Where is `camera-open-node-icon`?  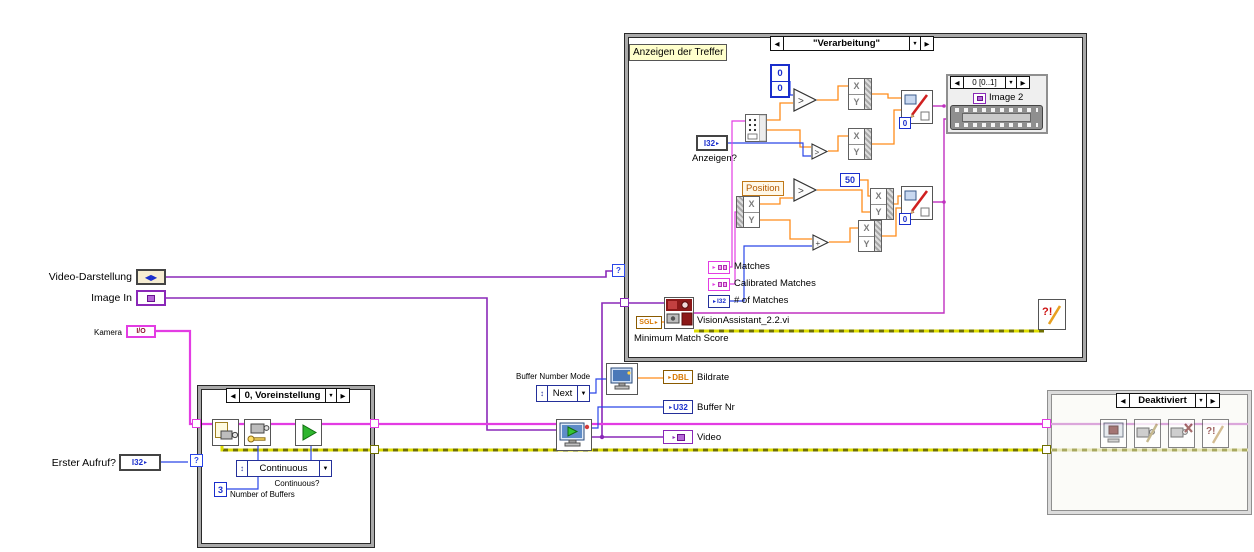 camera-open-node-icon is located at coordinates (225, 432).